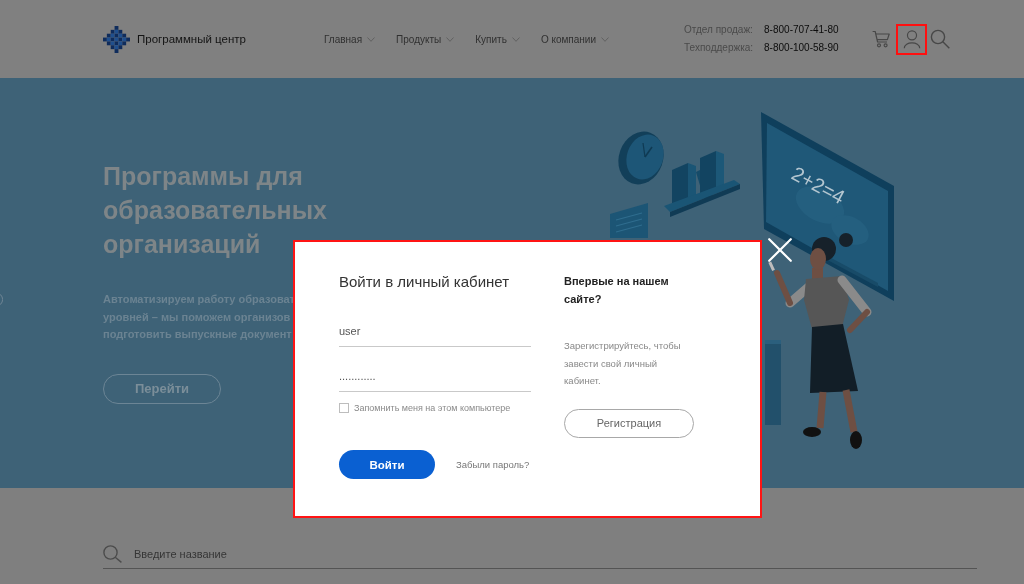  What do you see at coordinates (424, 282) in the screenshot?
I see `dialog-title: Войти в личный кабинет` at bounding box center [424, 282].